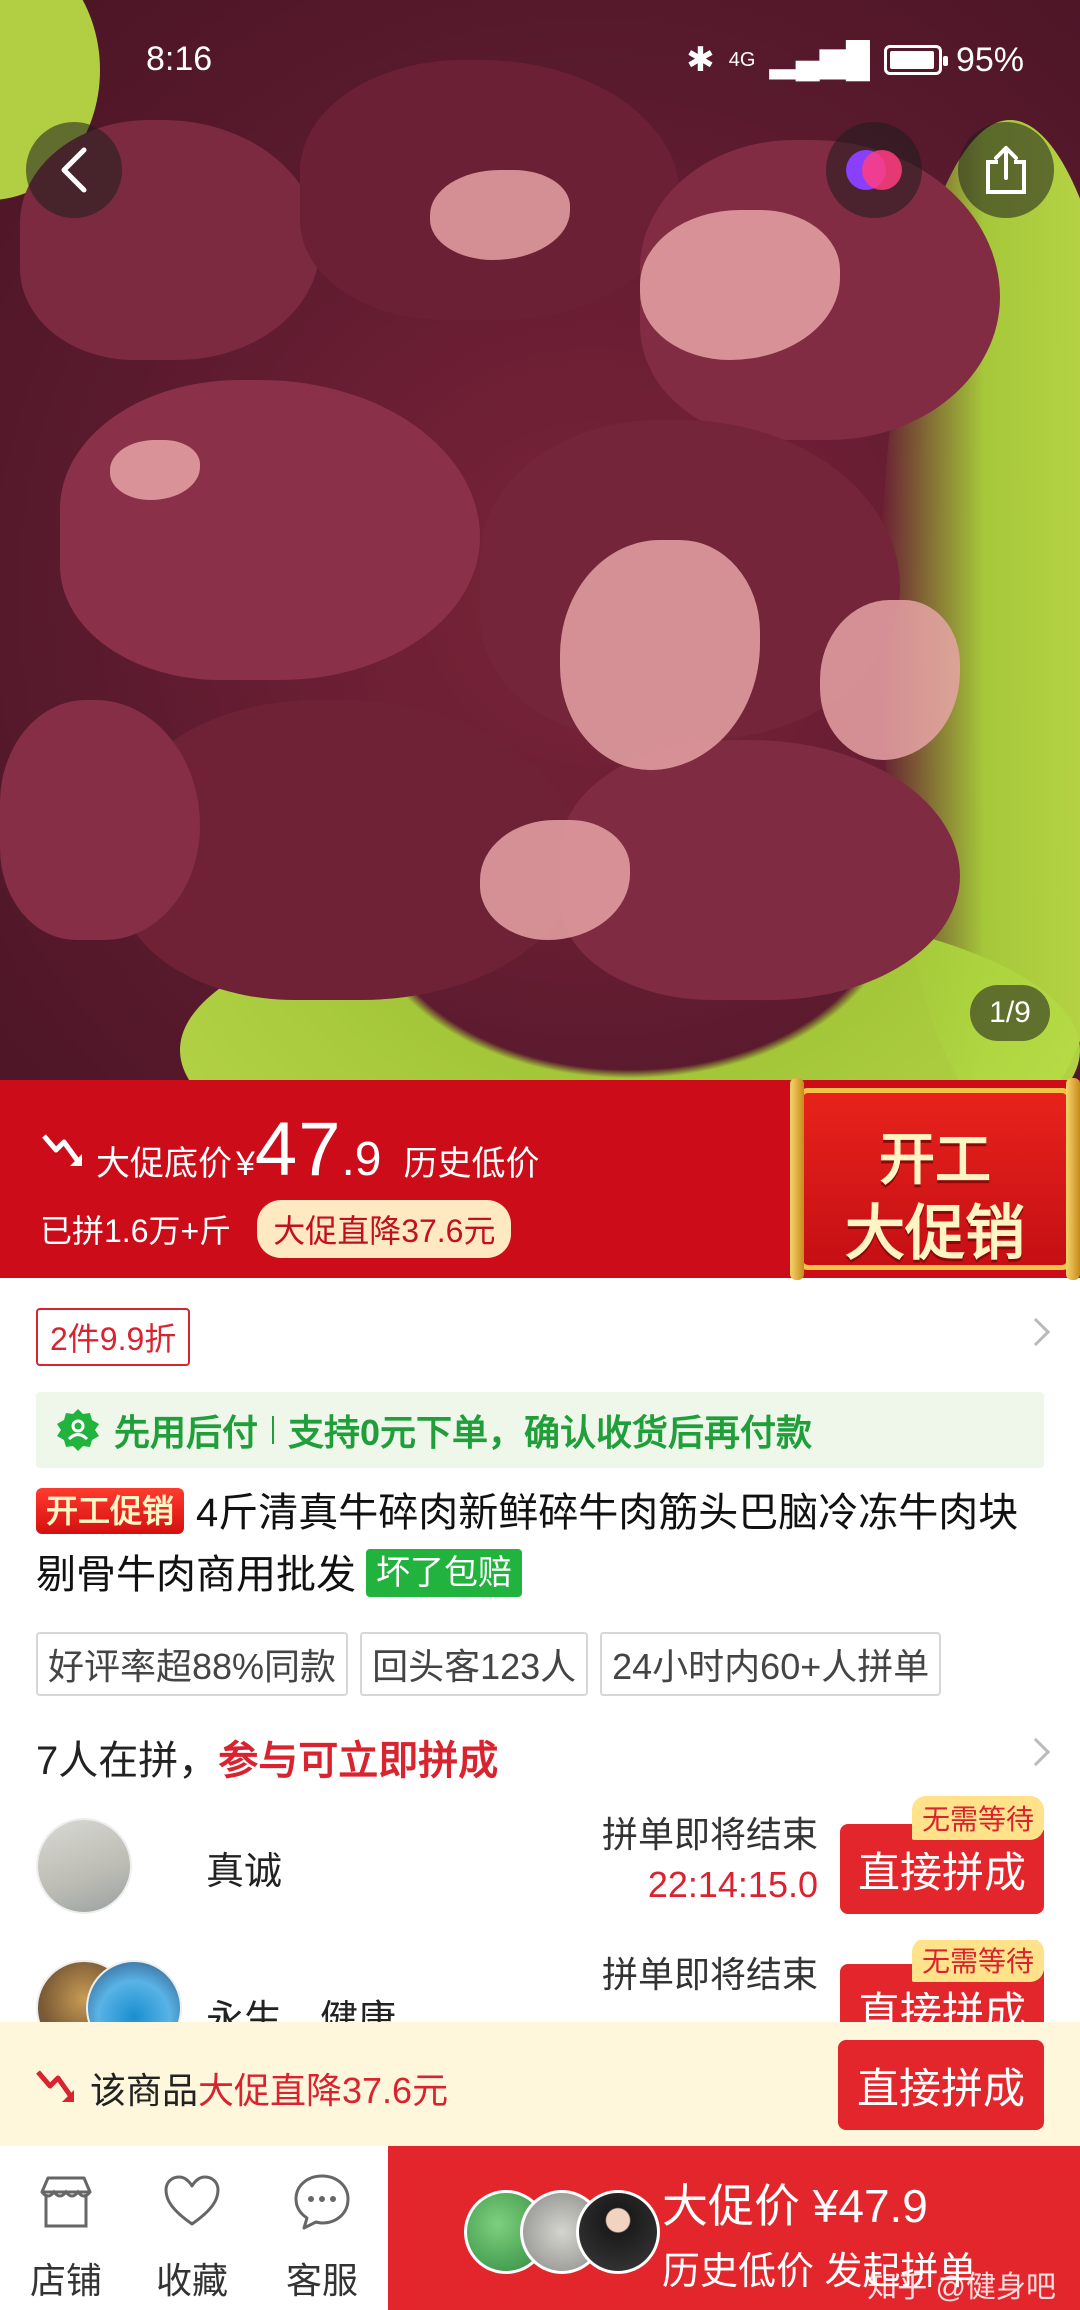 Image resolution: width=1080 pixels, height=2310 pixels. I want to click on group-count: 7人在拼，, so click(127, 1761).